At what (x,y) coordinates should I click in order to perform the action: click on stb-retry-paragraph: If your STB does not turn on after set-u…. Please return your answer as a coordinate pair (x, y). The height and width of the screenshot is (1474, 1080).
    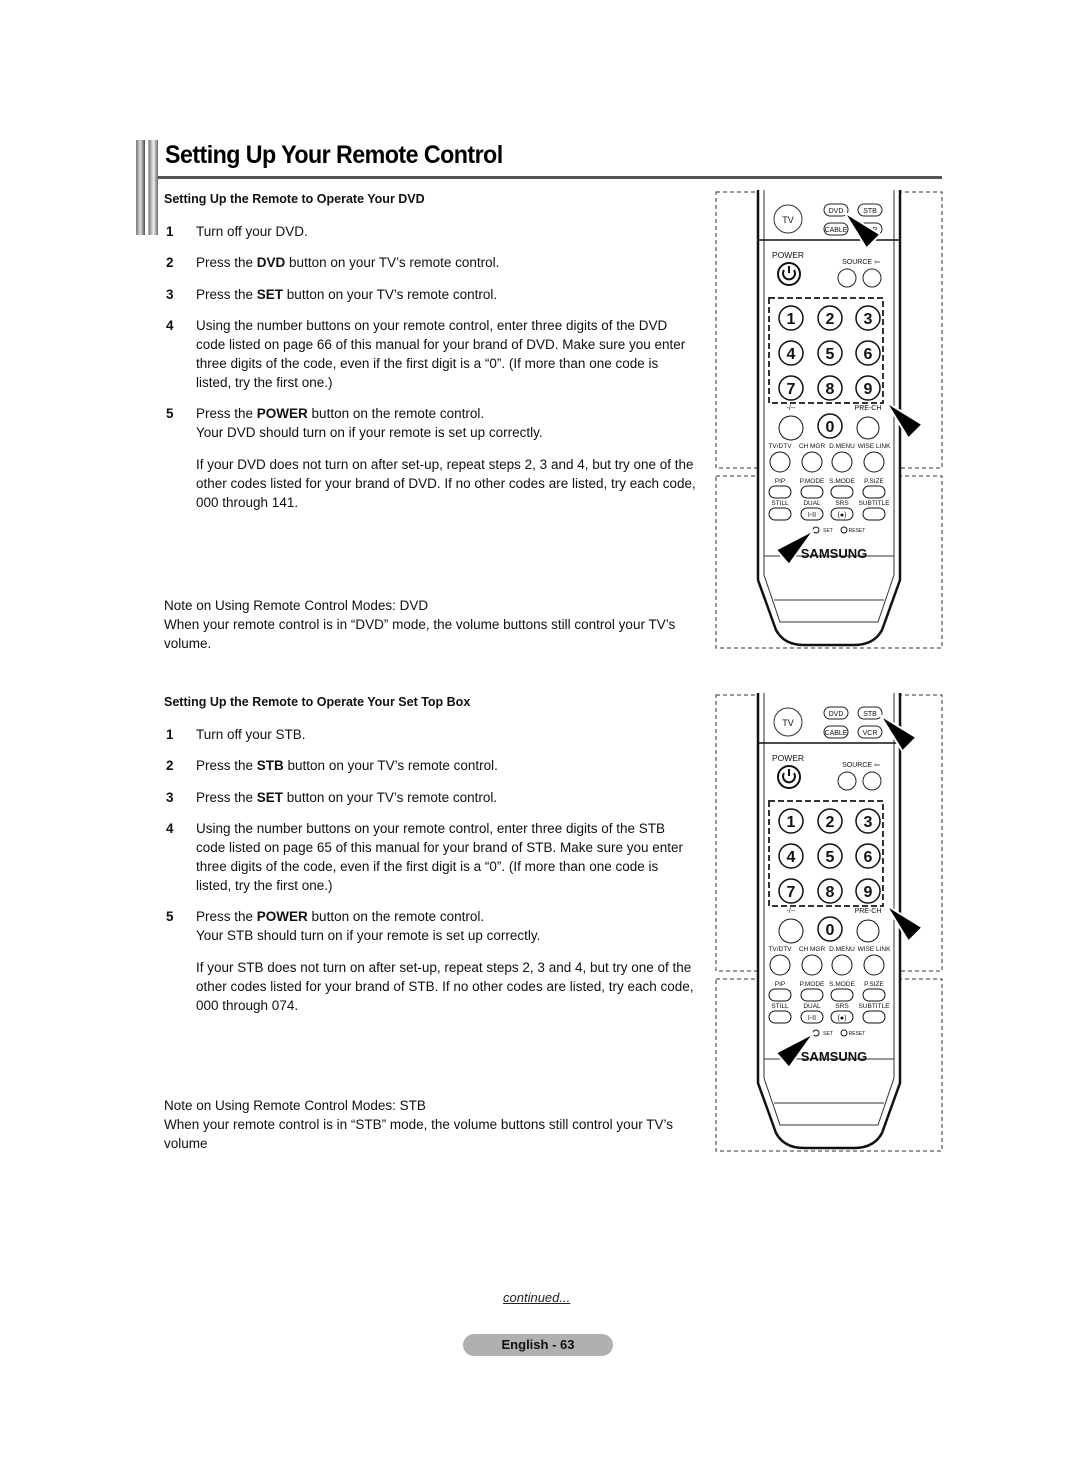
    Looking at the image, I should click on (445, 986).